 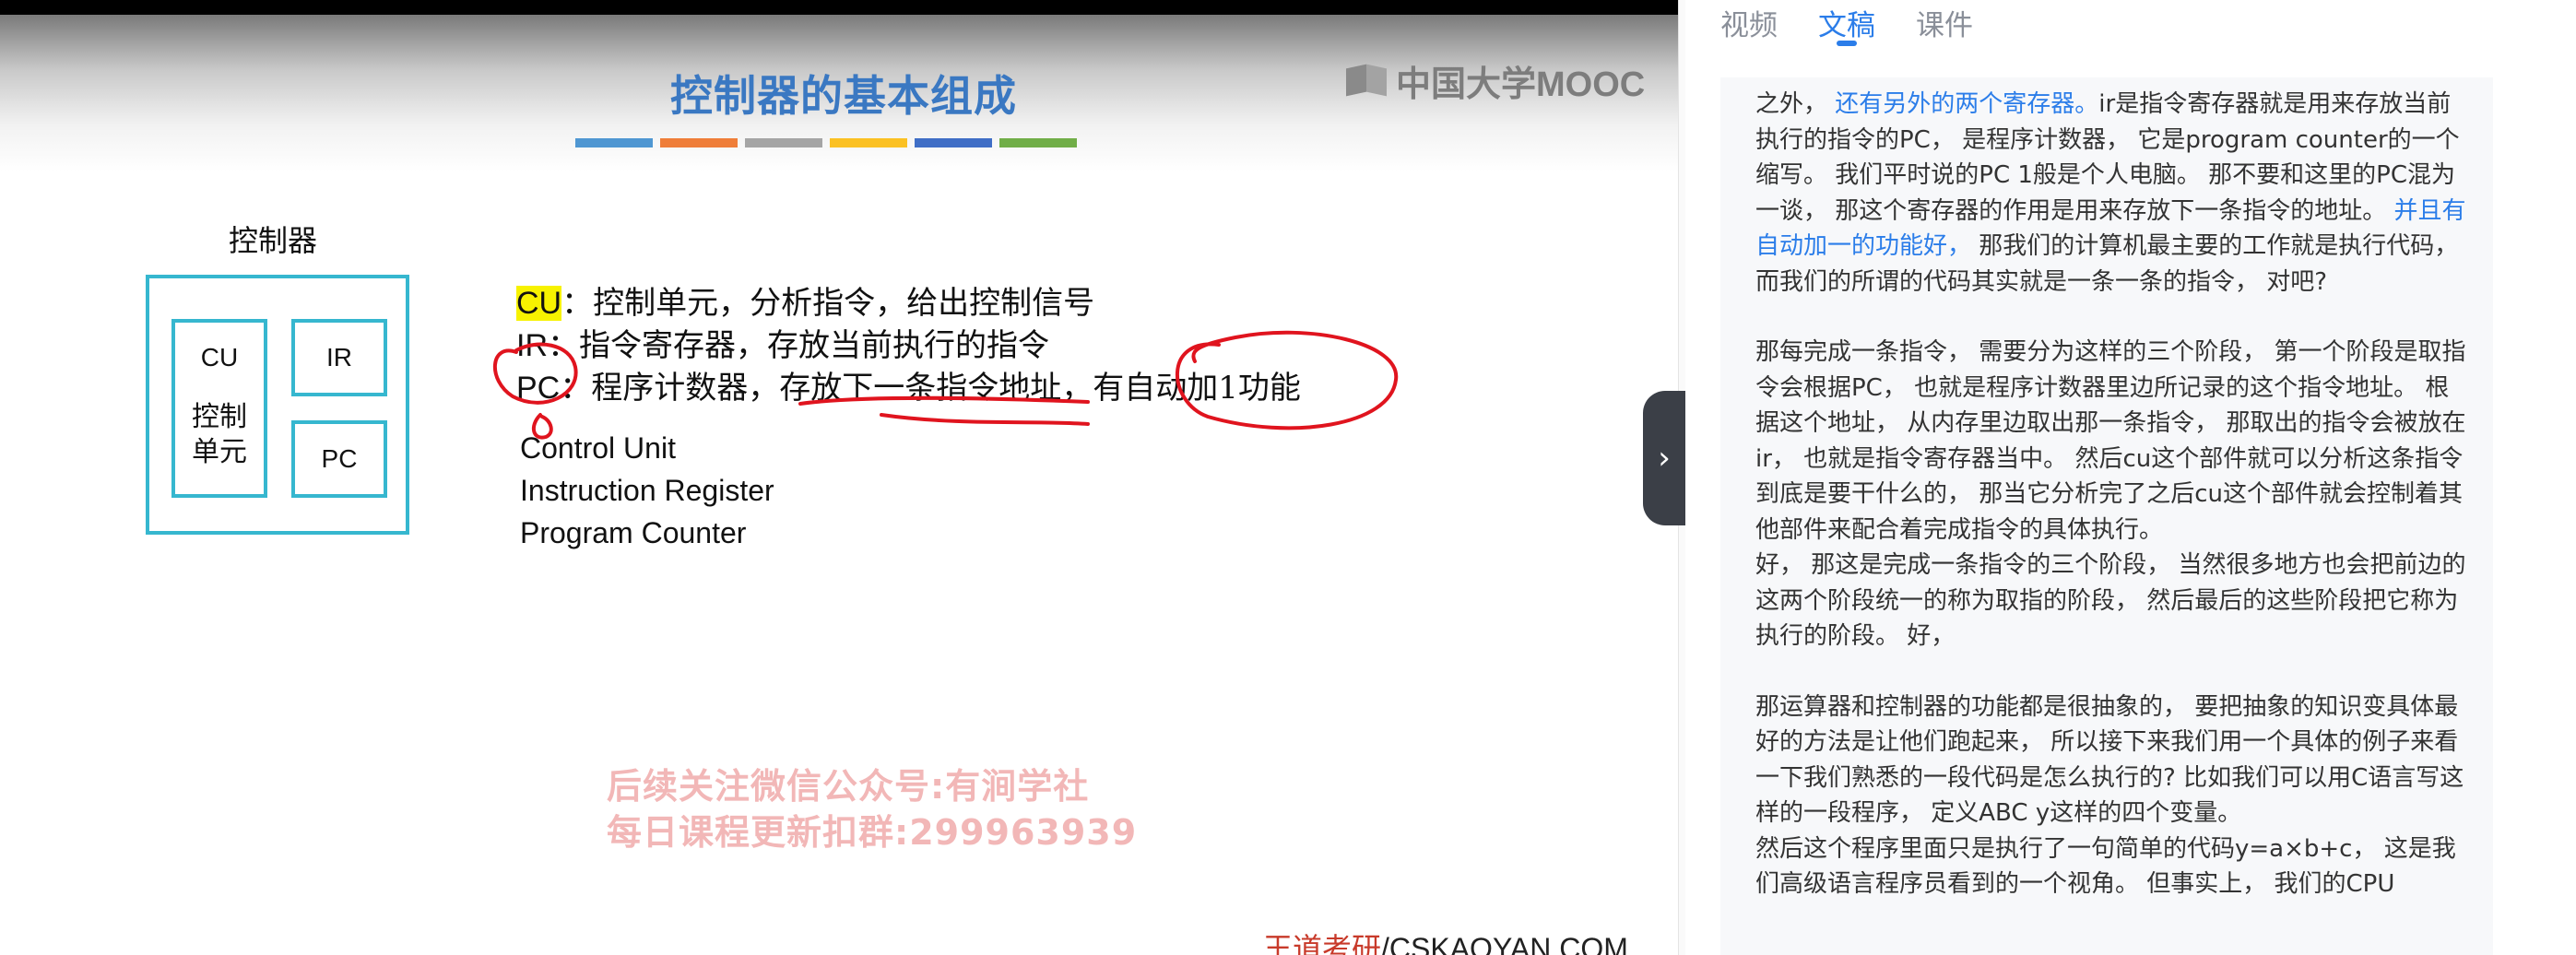 What do you see at coordinates (538, 388) in the screenshot?
I see `pc-abbr: PC` at bounding box center [538, 388].